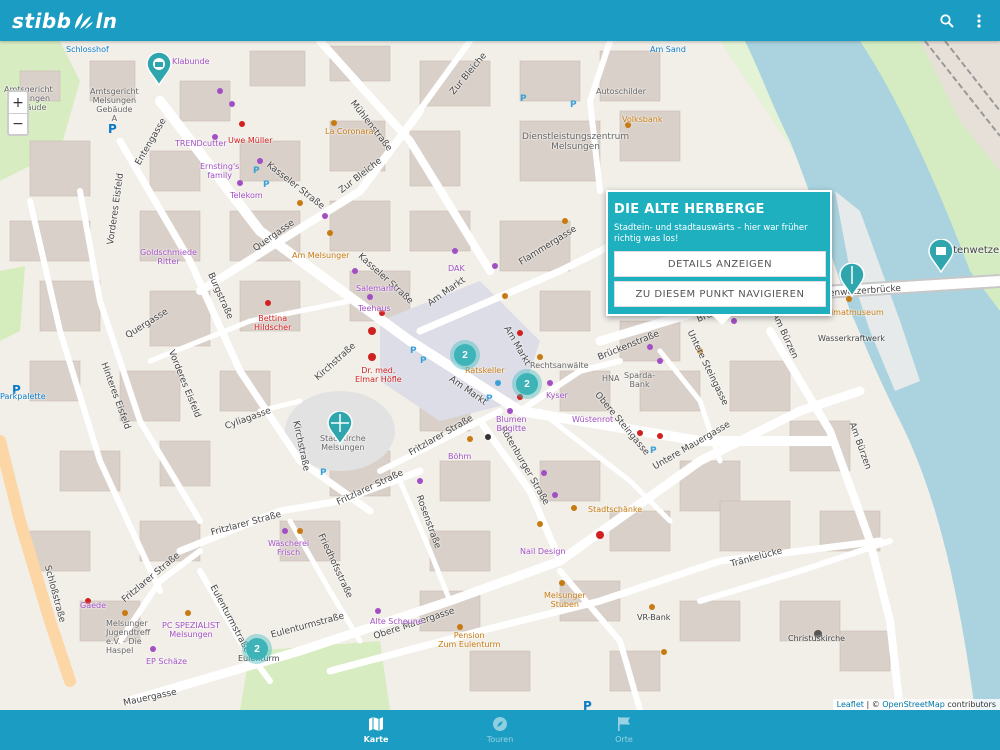 The height and width of the screenshot is (750, 1000). Describe the element at coordinates (963, 21) in the screenshot. I see `header-actions` at that location.